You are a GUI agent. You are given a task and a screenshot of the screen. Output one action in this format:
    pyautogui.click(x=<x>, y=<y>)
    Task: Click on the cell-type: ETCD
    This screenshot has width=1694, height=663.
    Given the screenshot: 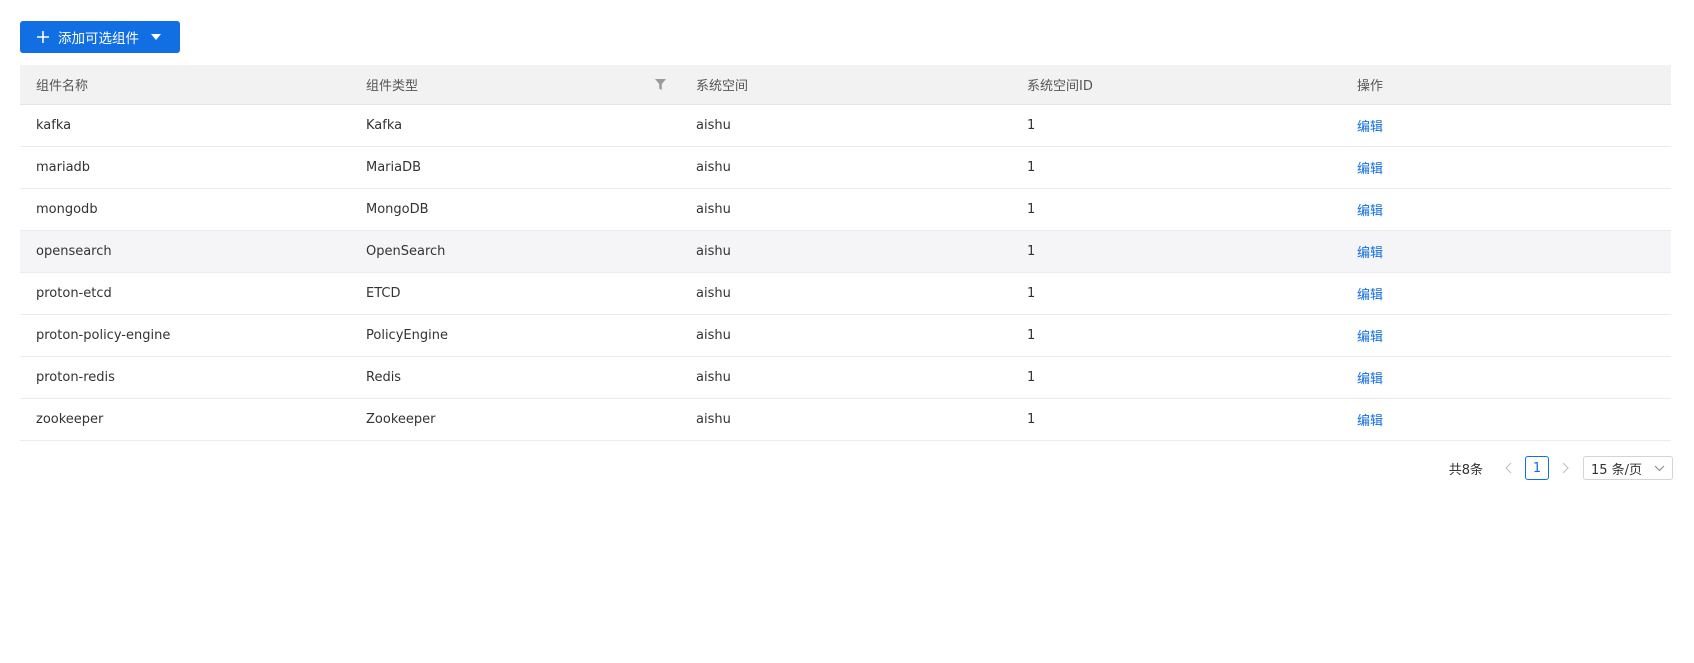 What is the action you would take?
    pyautogui.click(x=383, y=293)
    